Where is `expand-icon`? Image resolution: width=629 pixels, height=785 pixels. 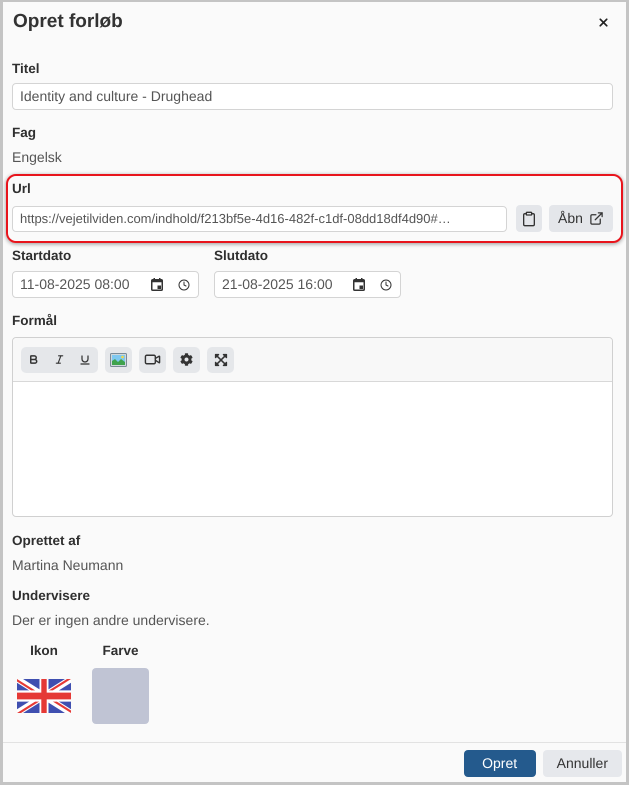
expand-icon is located at coordinates (221, 359).